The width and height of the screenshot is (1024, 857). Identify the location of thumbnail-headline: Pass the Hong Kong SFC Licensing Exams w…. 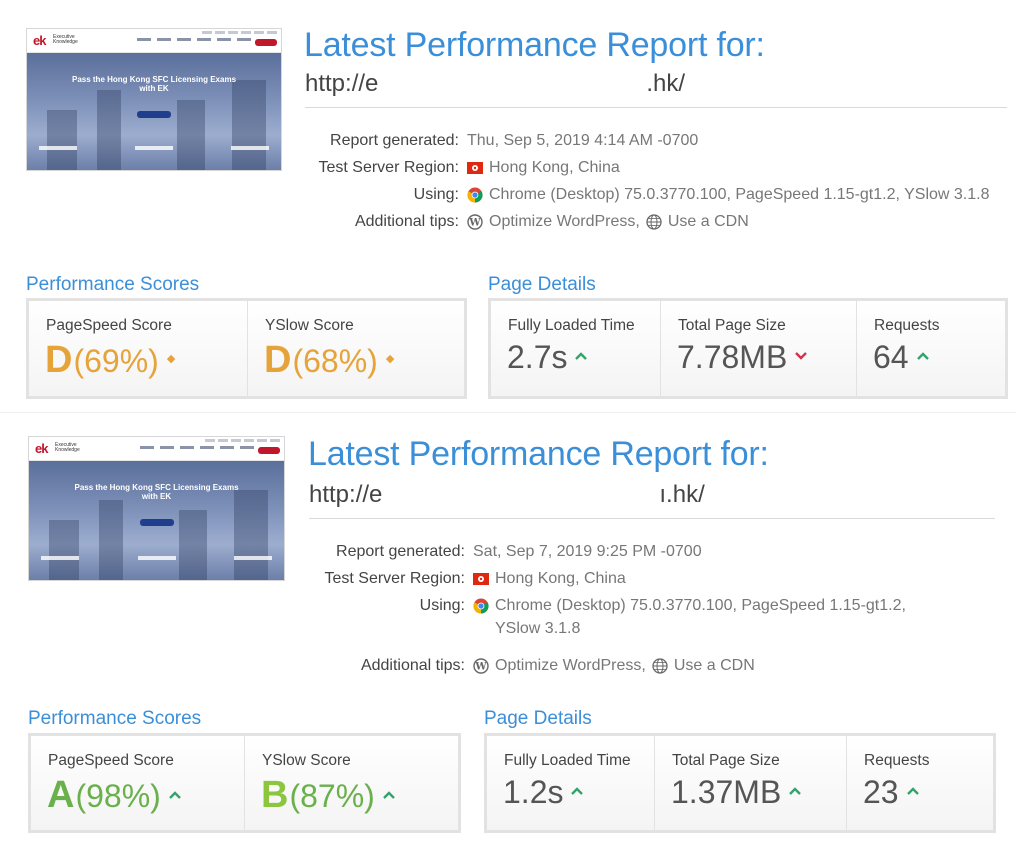
(156, 492).